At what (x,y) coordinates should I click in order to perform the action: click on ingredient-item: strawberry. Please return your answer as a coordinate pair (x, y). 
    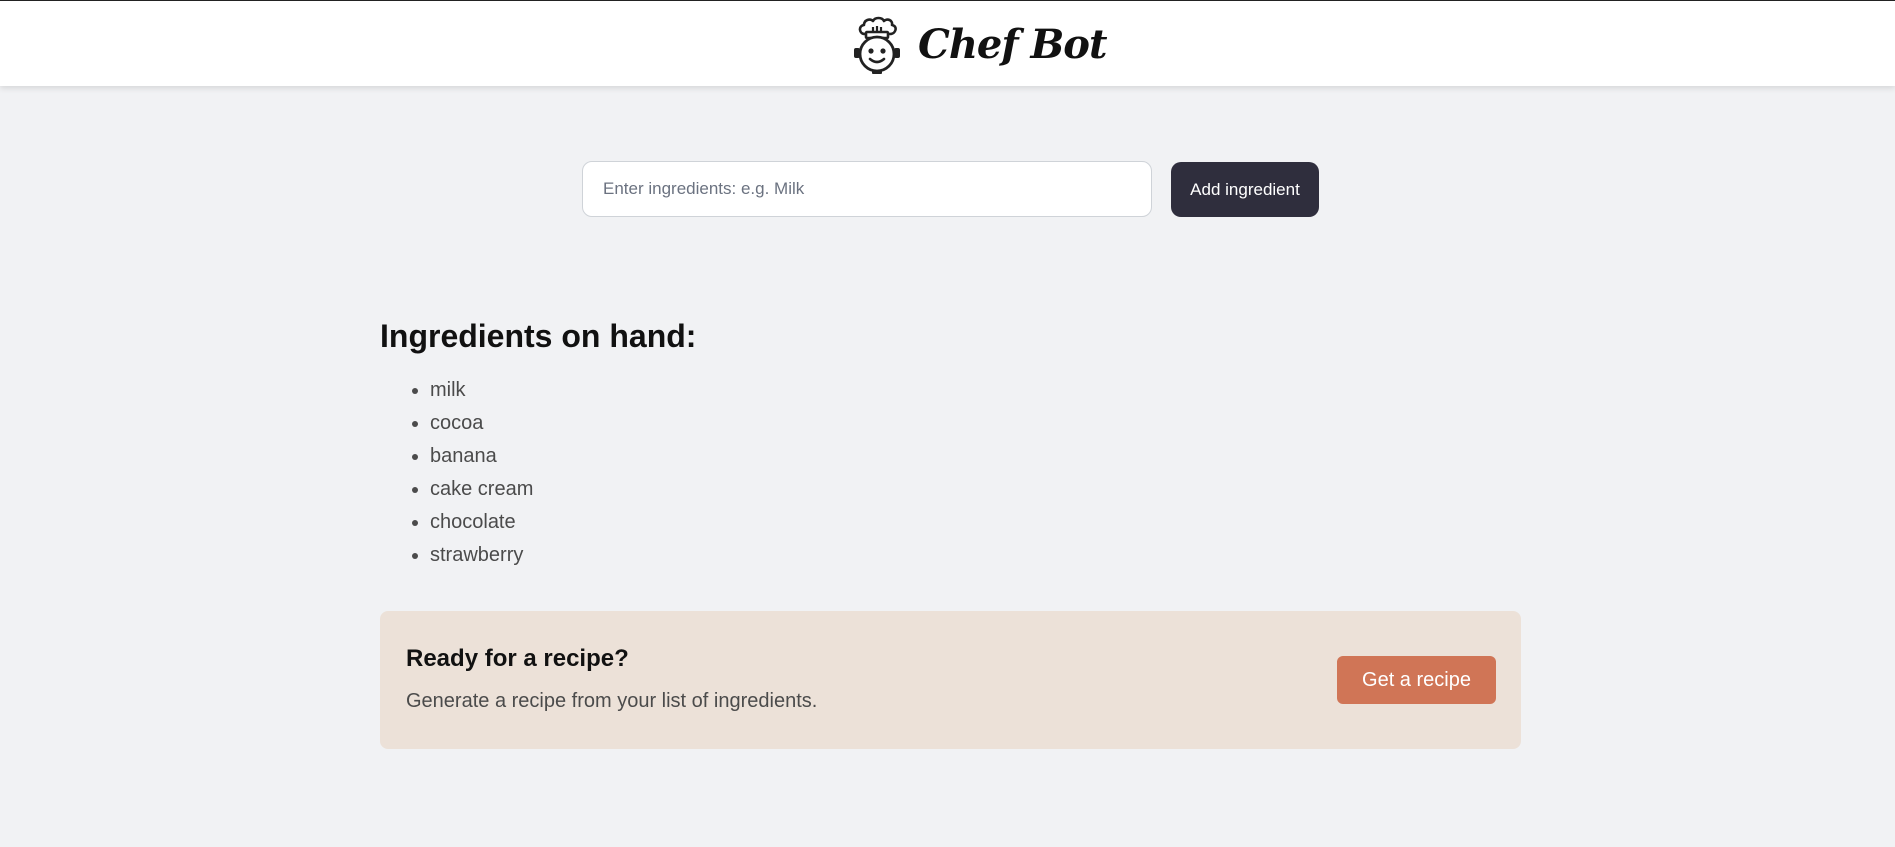
    Looking at the image, I should click on (481, 555).